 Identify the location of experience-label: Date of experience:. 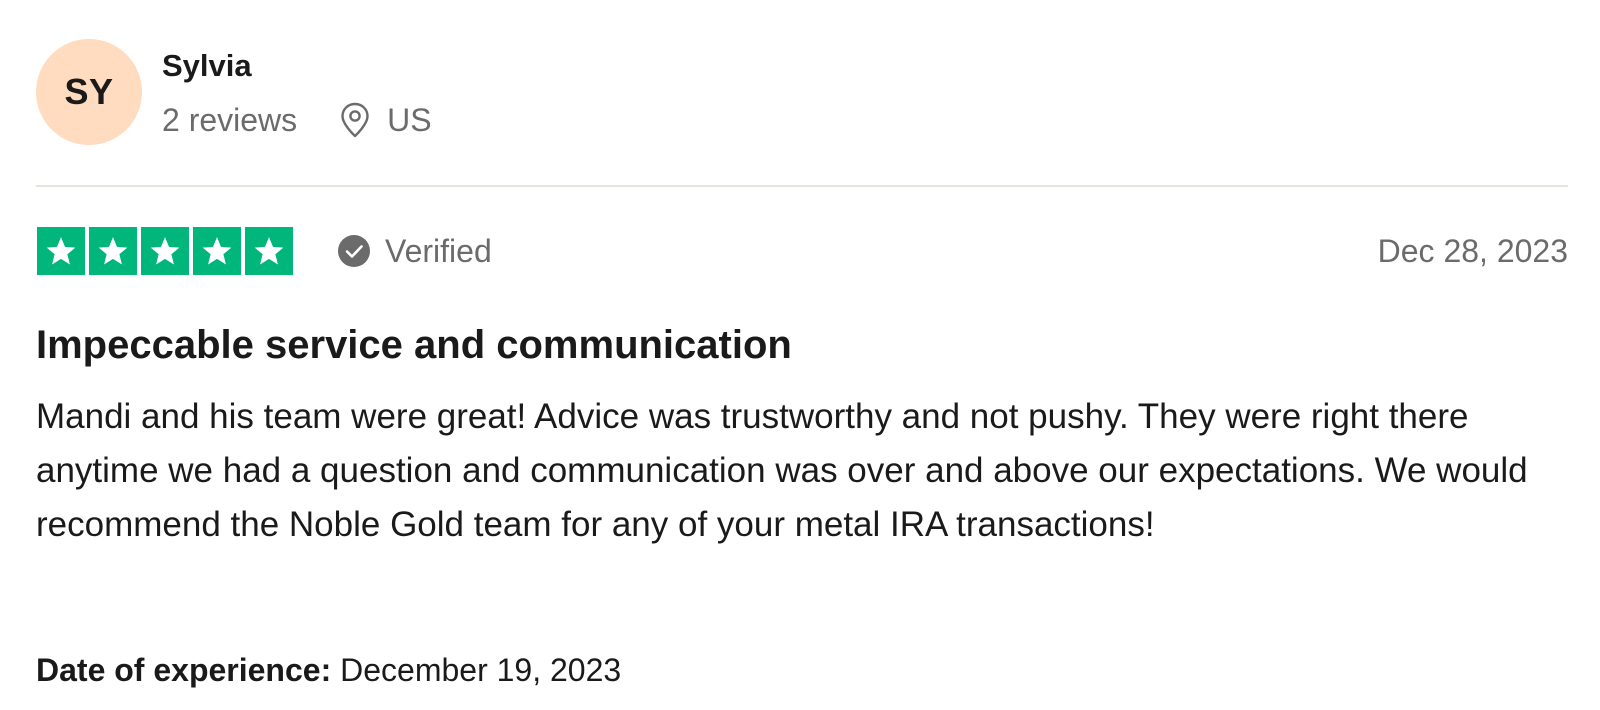
(184, 670).